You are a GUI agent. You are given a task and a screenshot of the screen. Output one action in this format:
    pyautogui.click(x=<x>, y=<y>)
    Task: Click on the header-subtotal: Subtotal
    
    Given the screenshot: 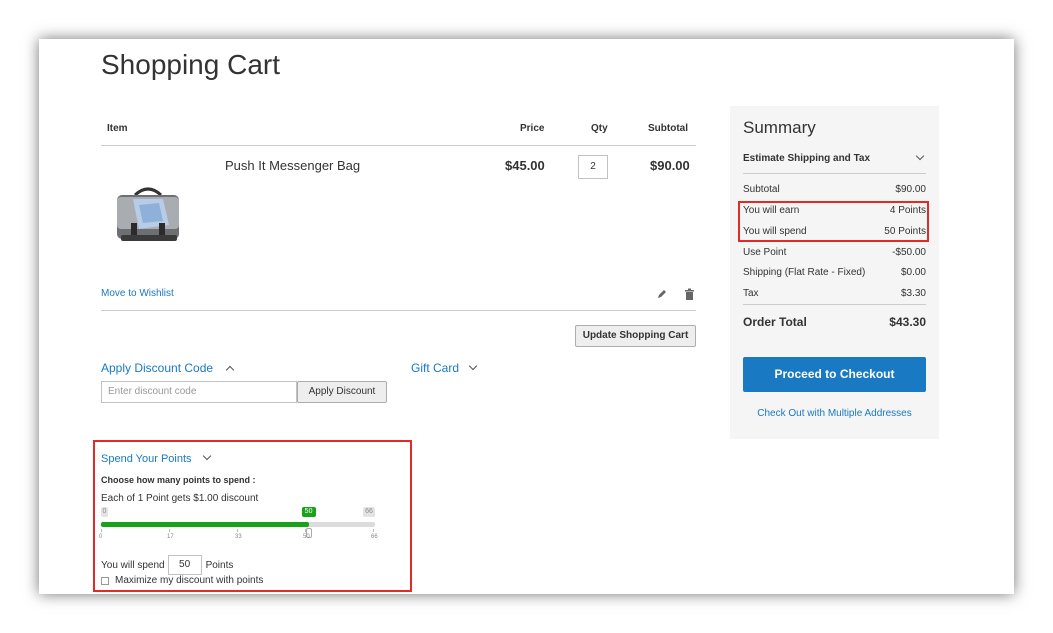 What is the action you would take?
    pyautogui.click(x=668, y=128)
    